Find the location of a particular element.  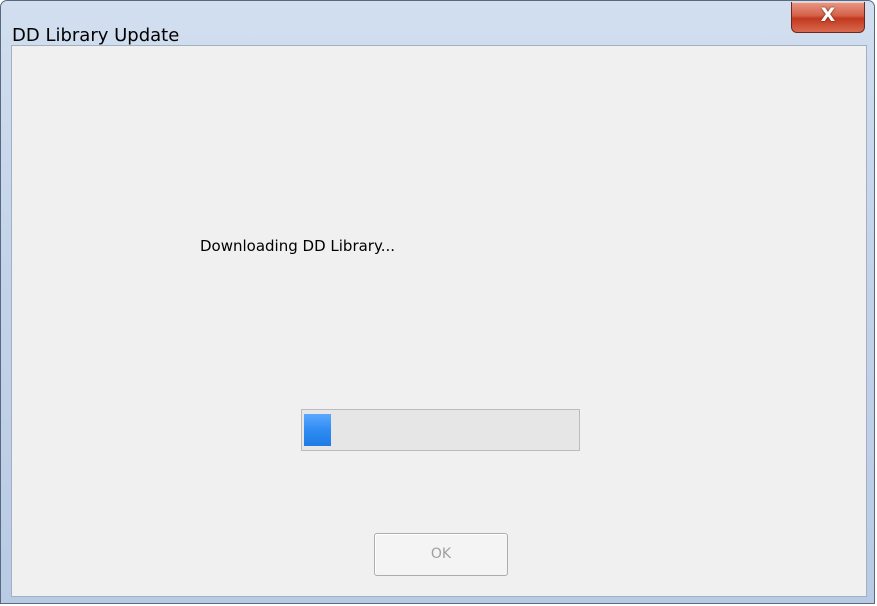

ok-button: OK is located at coordinates (441, 554).